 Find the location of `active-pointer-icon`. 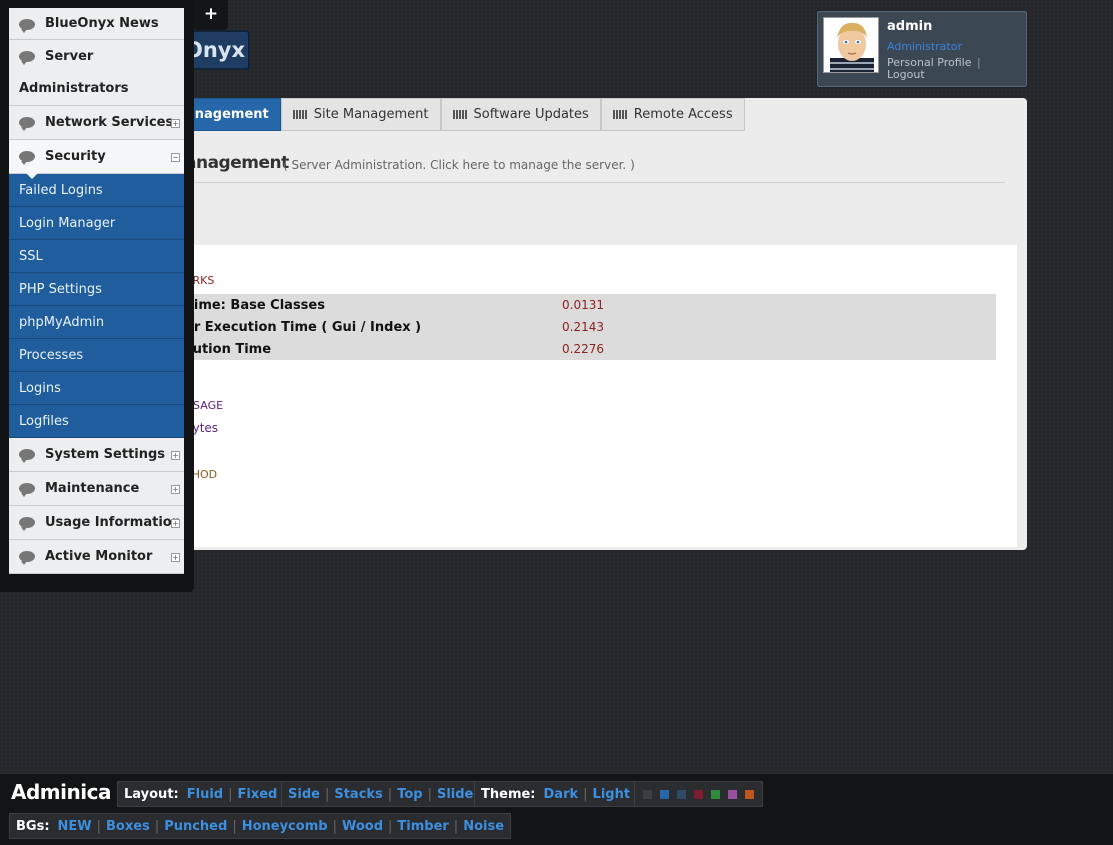

active-pointer-icon is located at coordinates (32, 176).